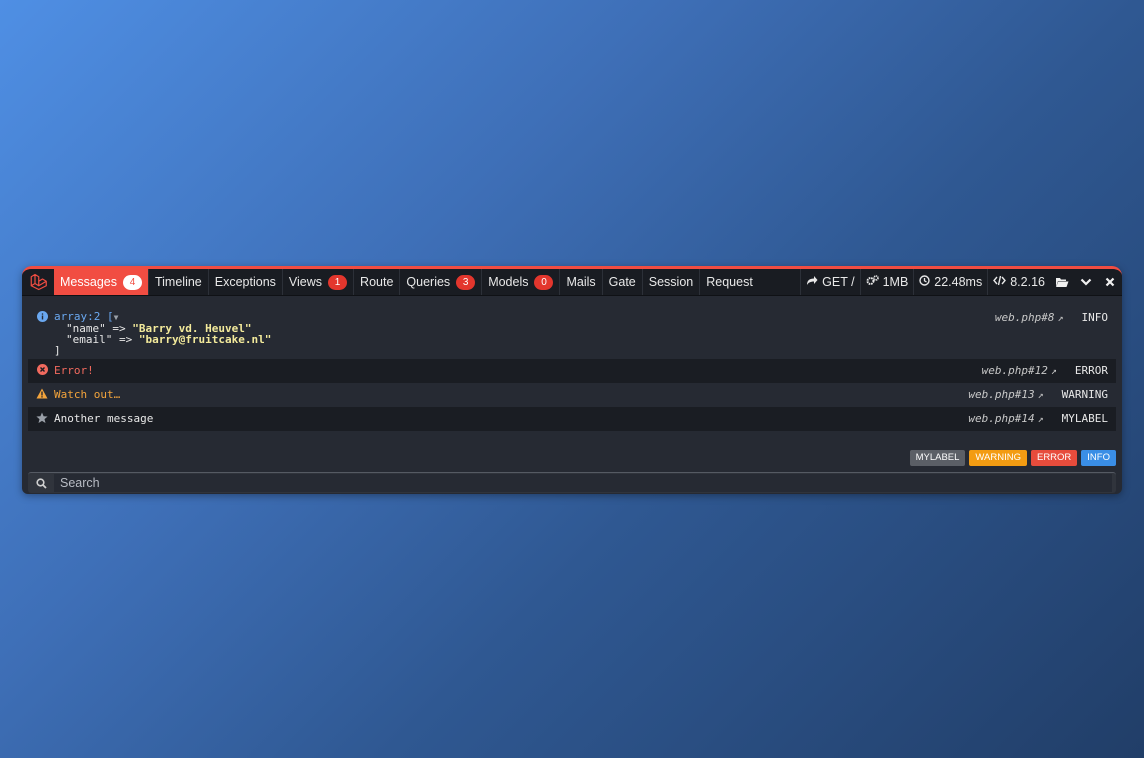  I want to click on file-link: web.php#8 ↗, so click(1029, 317).